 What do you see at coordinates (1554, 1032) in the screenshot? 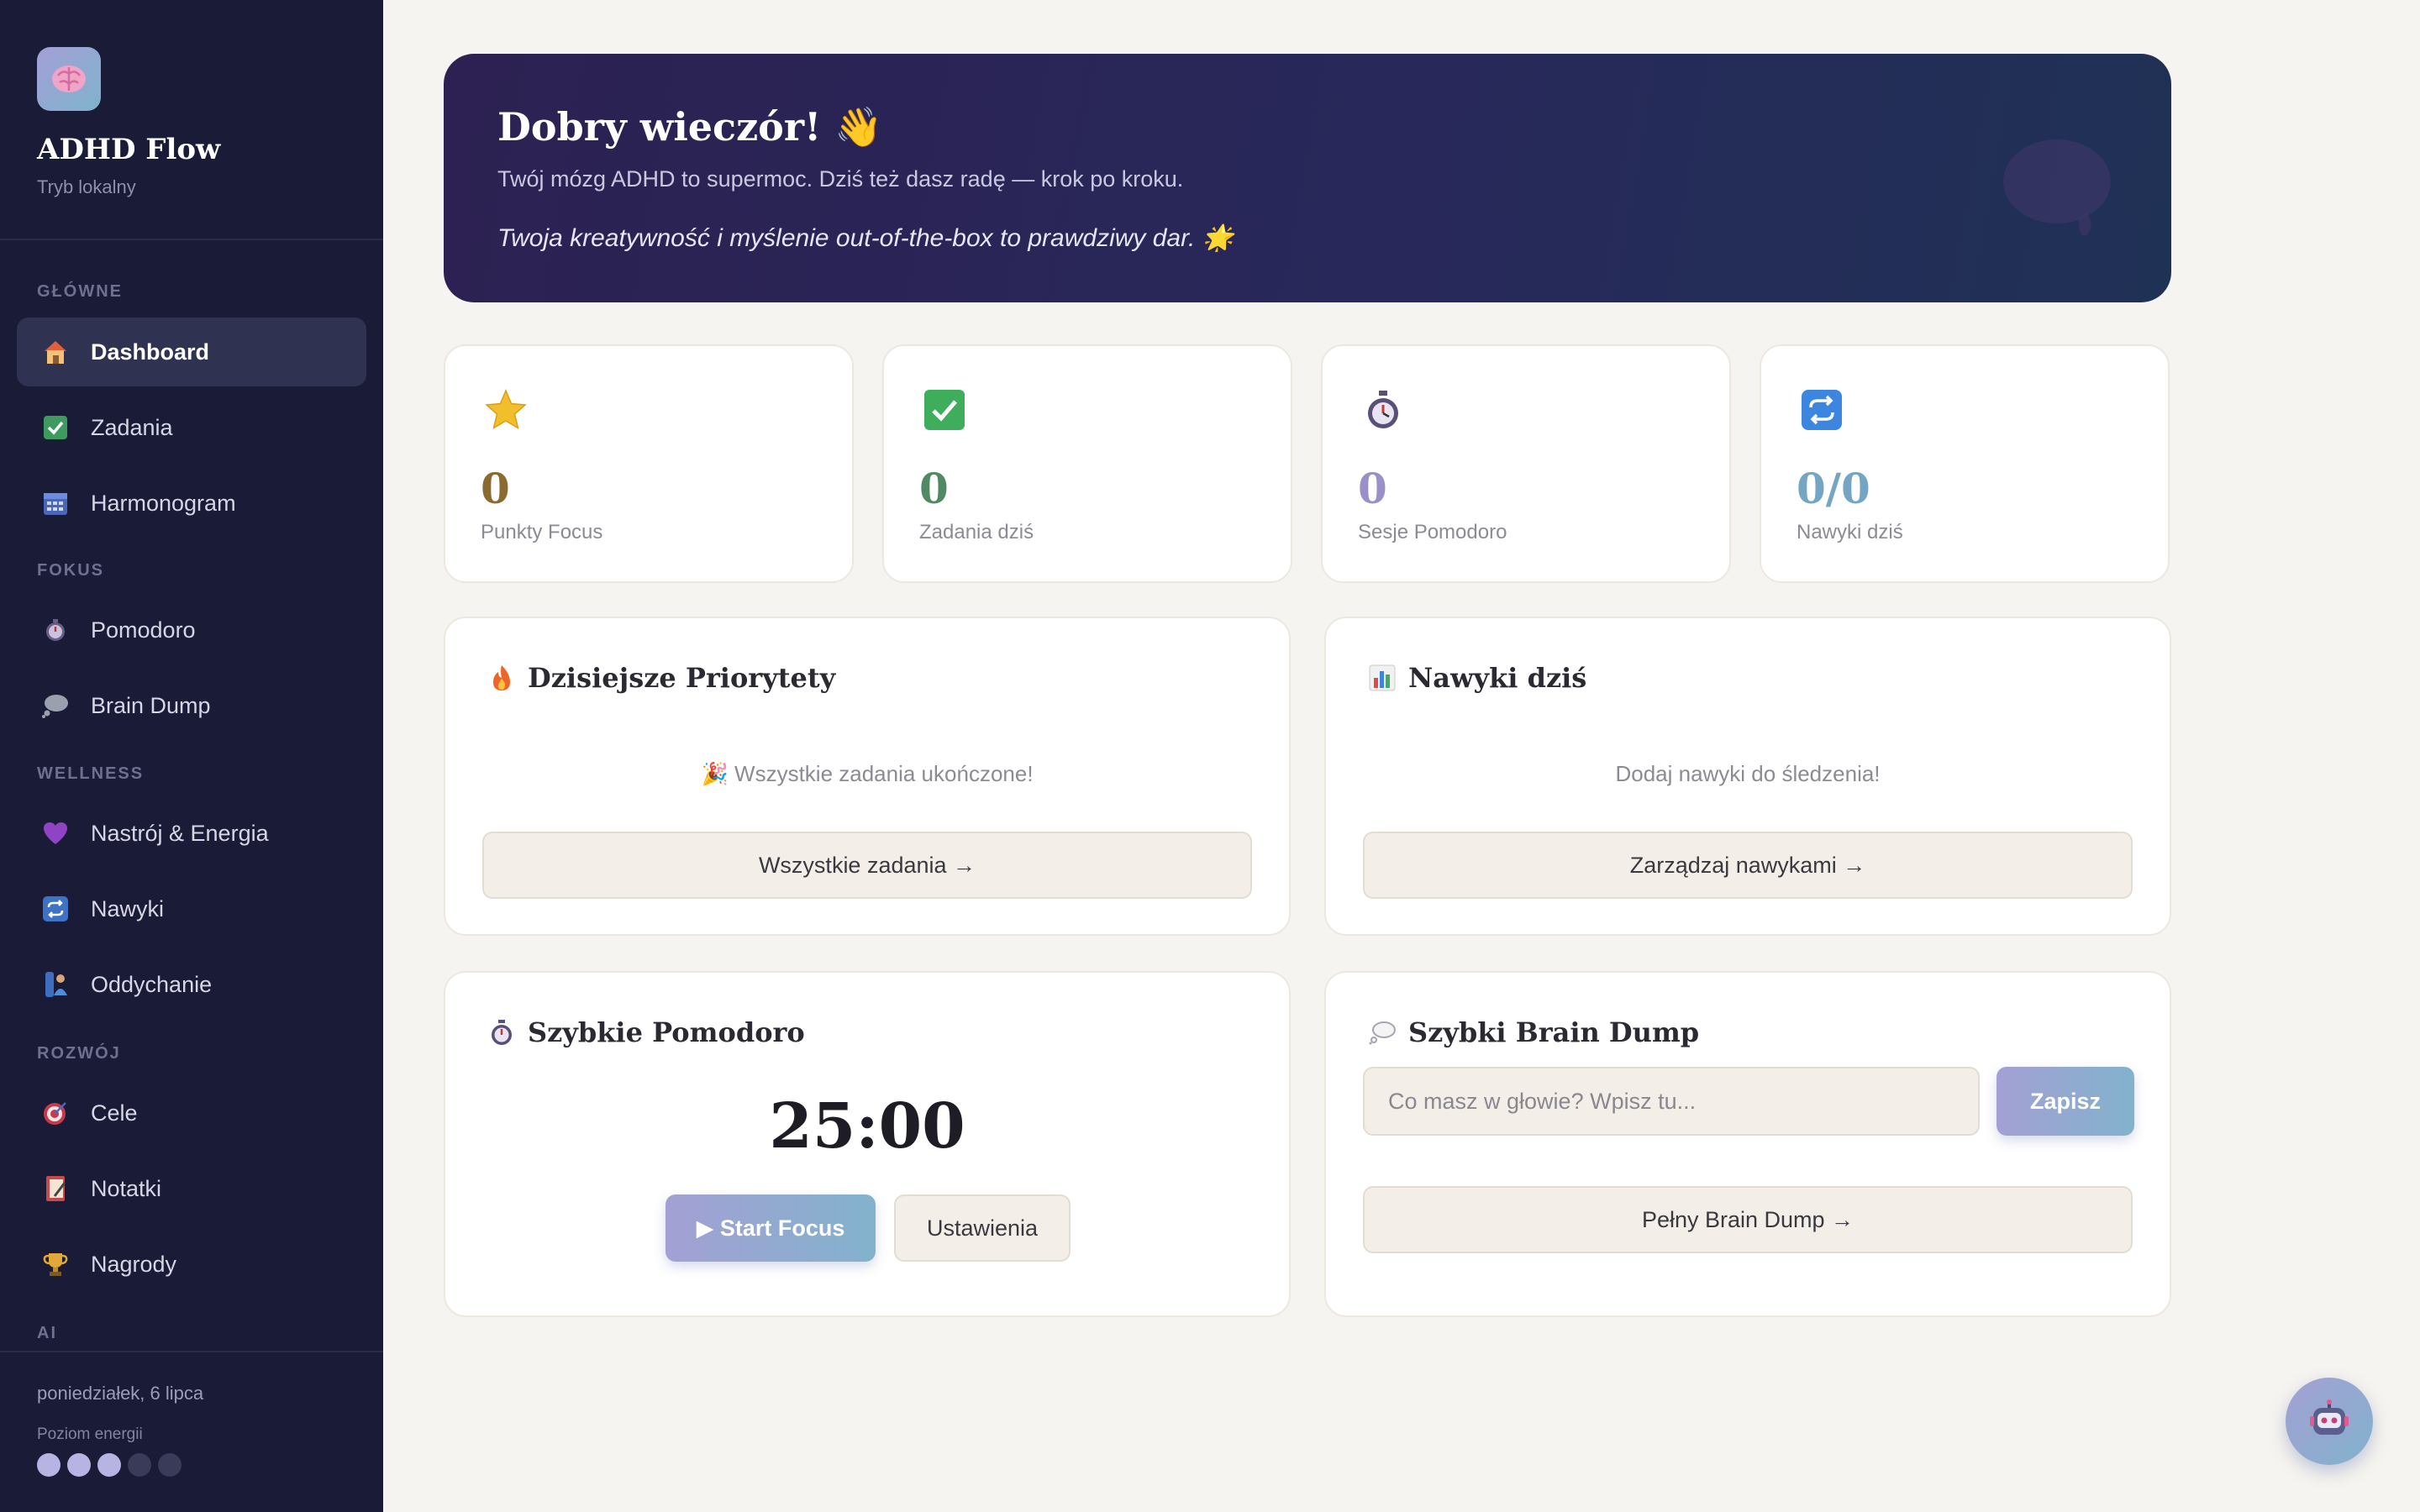
I see `quick-brain-dump-title: Szybki Brain Dump` at bounding box center [1554, 1032].